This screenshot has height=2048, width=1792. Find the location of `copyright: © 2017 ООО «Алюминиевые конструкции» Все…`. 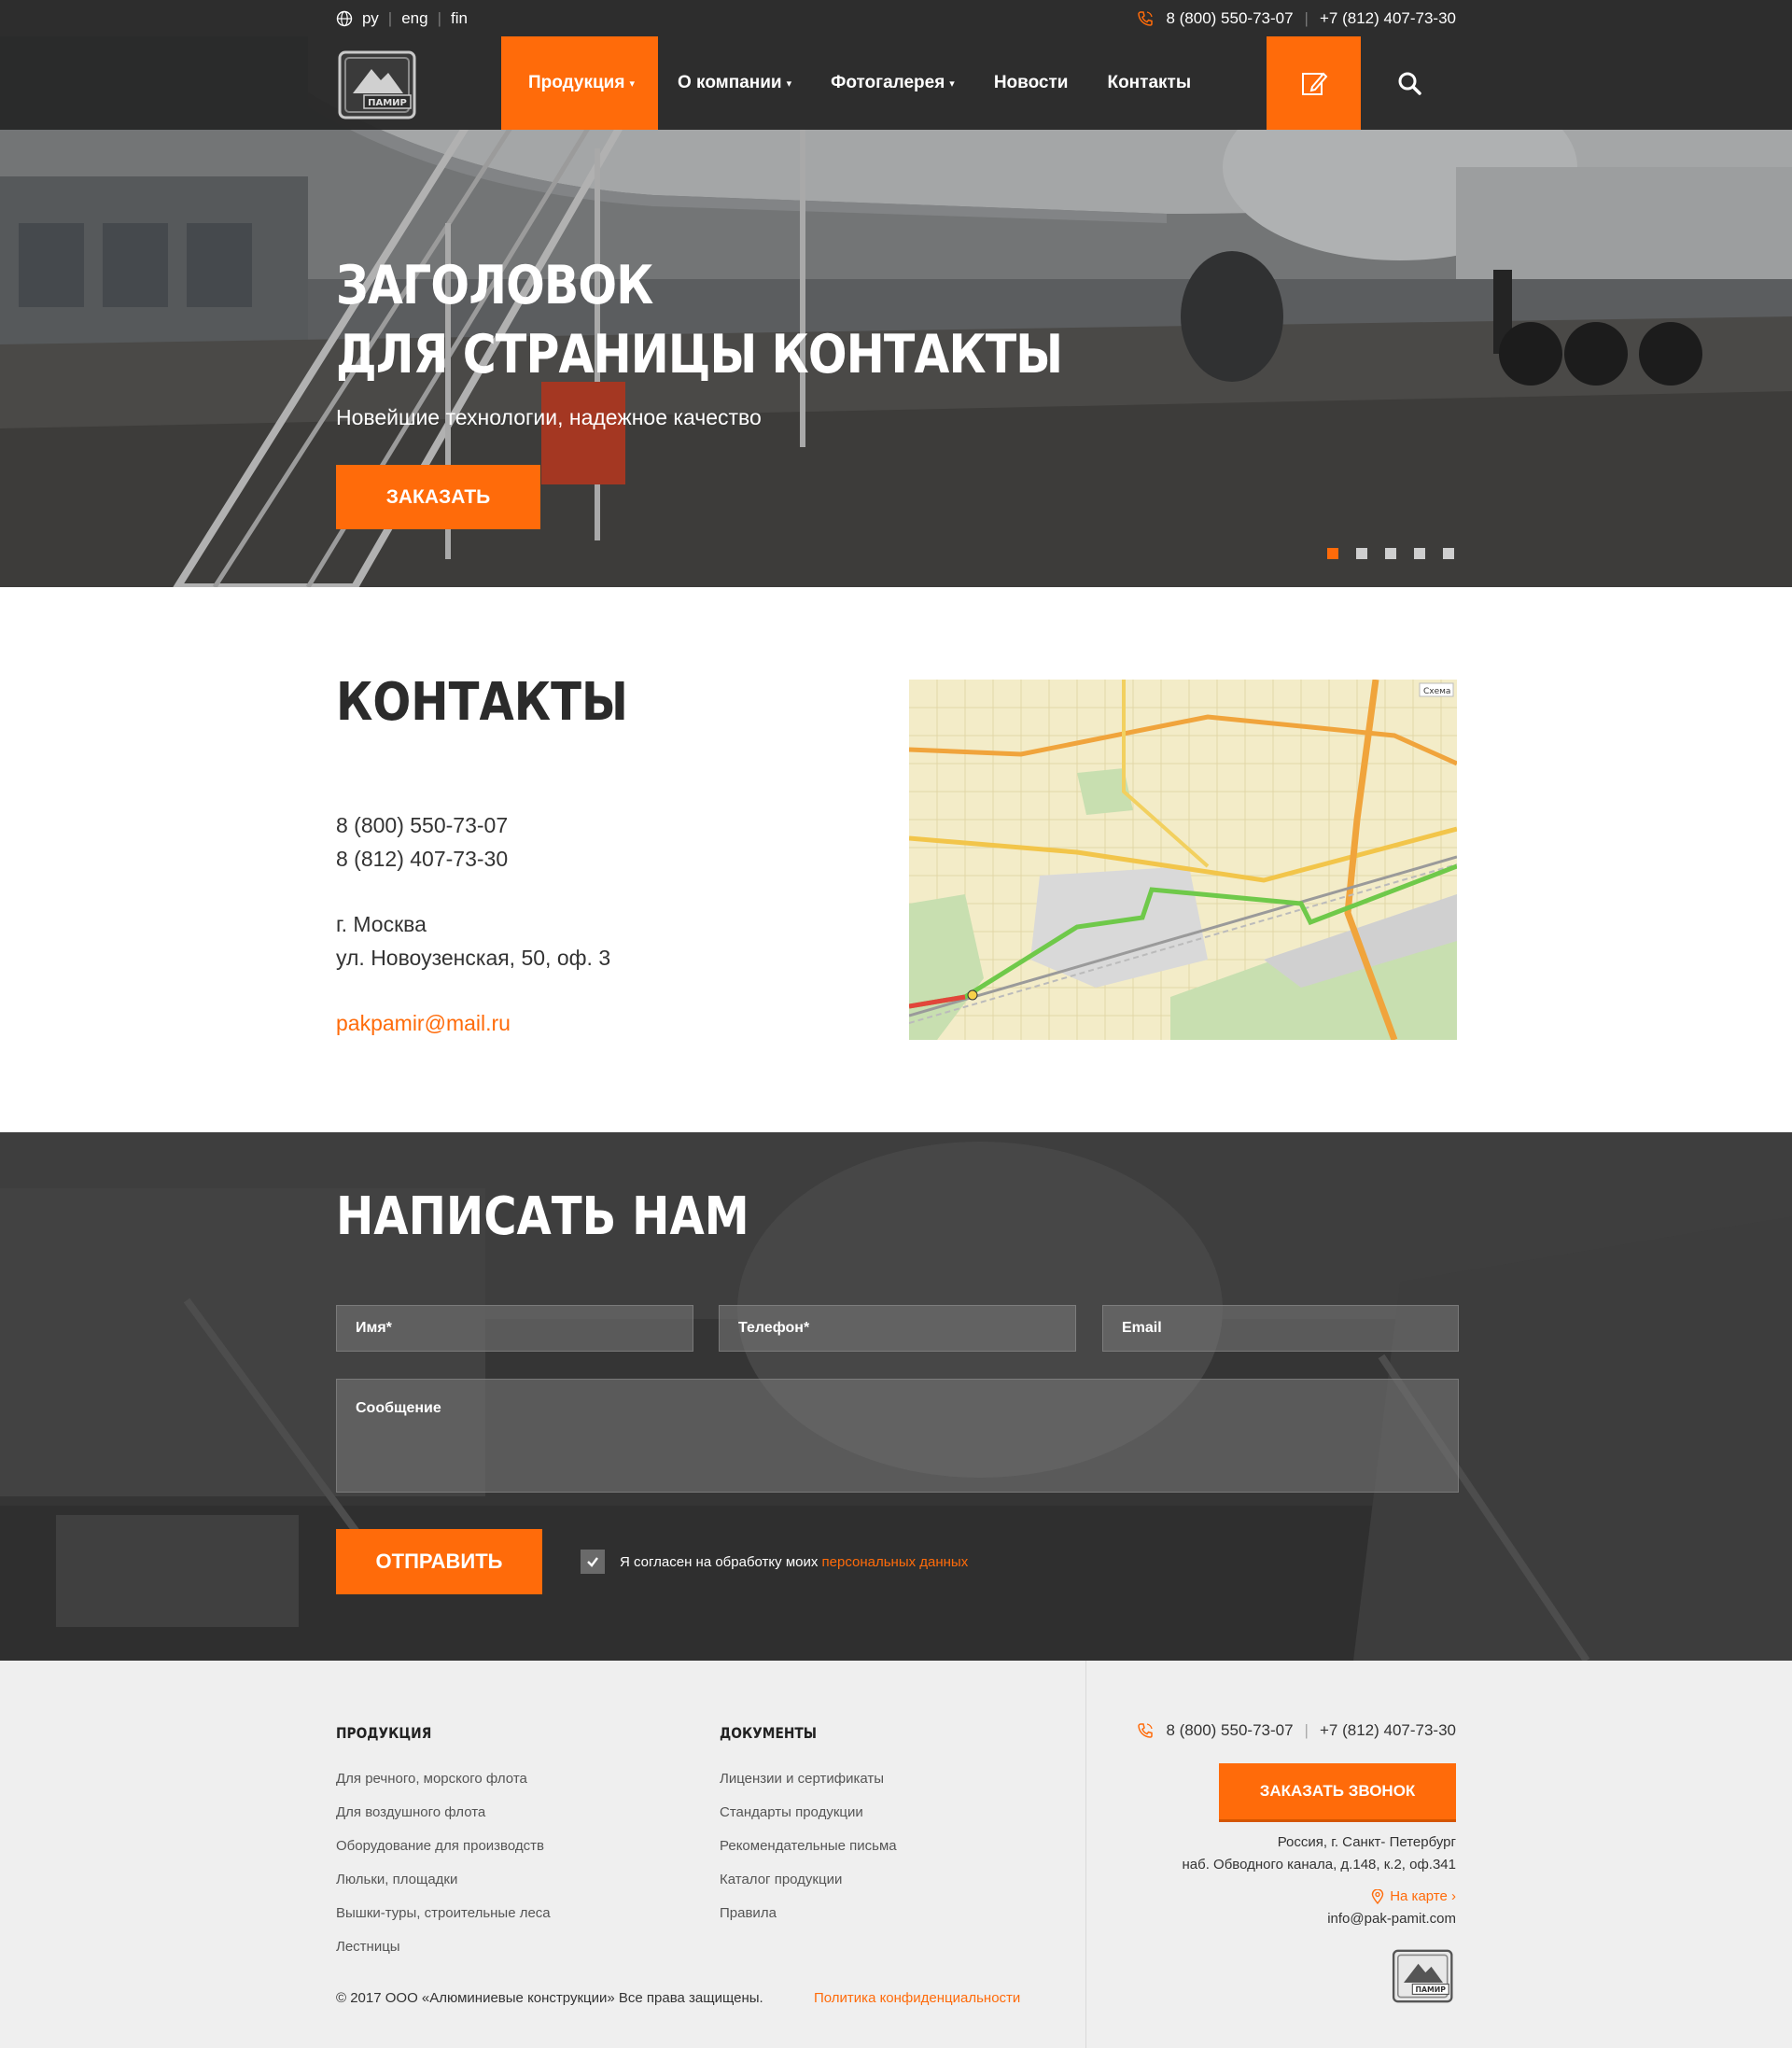

copyright: © 2017 ООО «Алюминиевые конструкции» Все… is located at coordinates (549, 1998).